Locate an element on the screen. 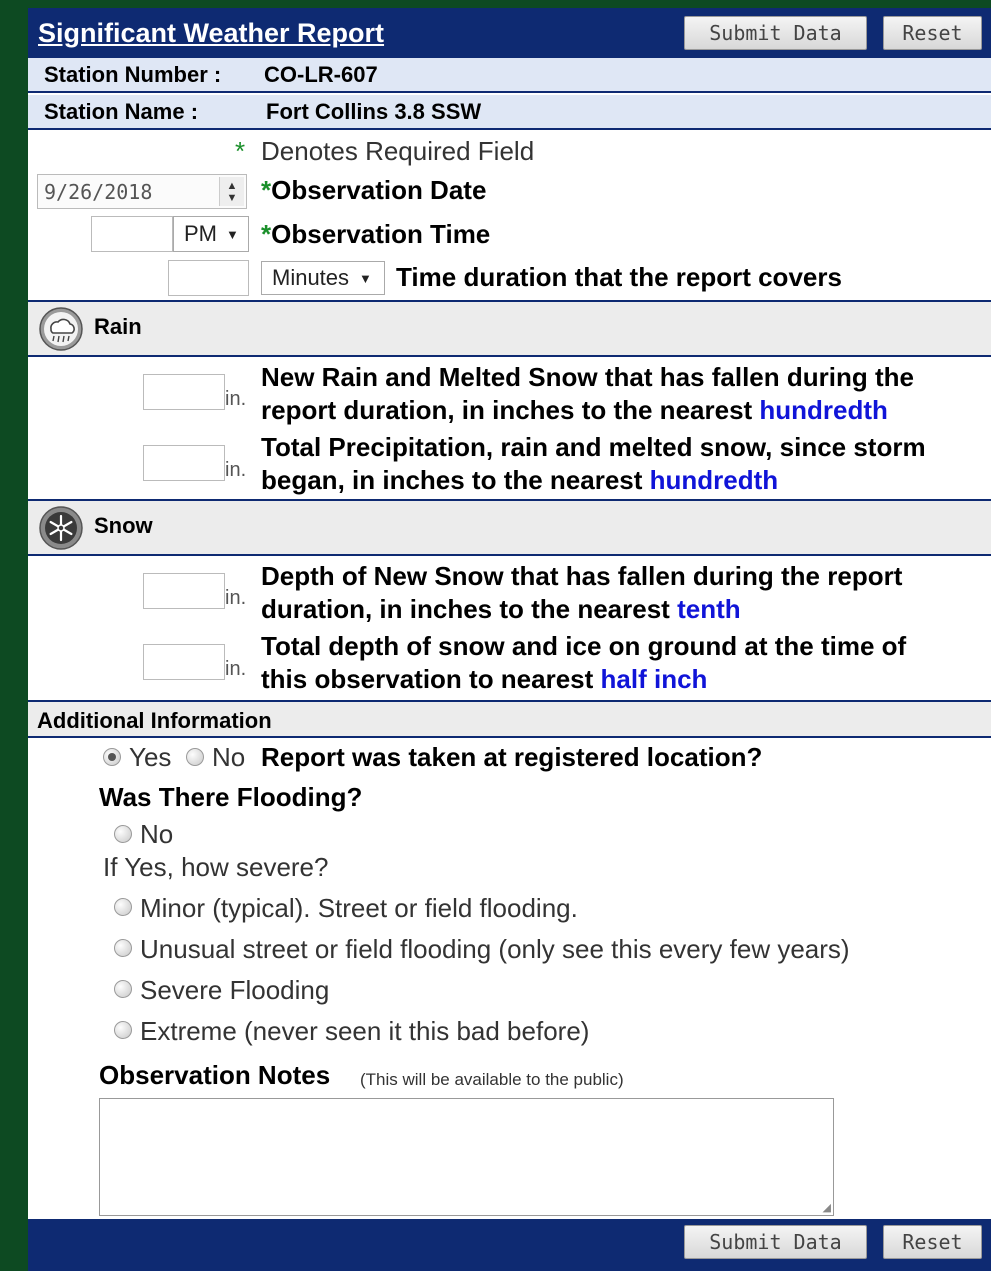  observation-date-value: 9/26/2018 is located at coordinates (98, 192).